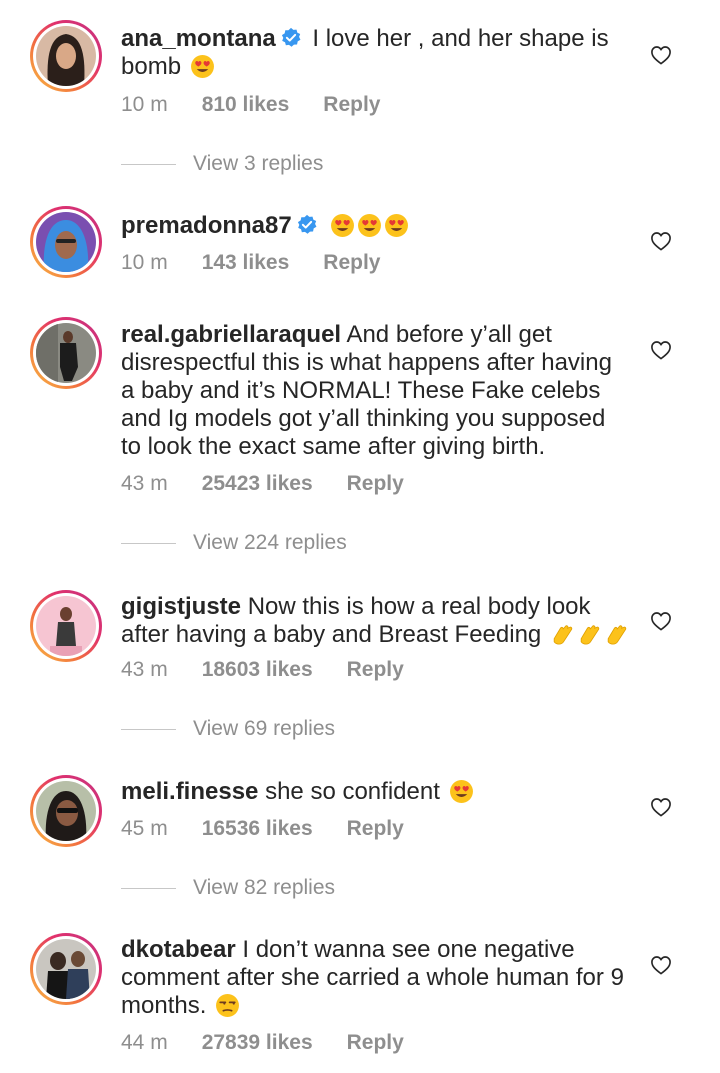 This screenshot has height=1073, width=720. I want to click on view-replies-button: View 3 replies, so click(321, 166).